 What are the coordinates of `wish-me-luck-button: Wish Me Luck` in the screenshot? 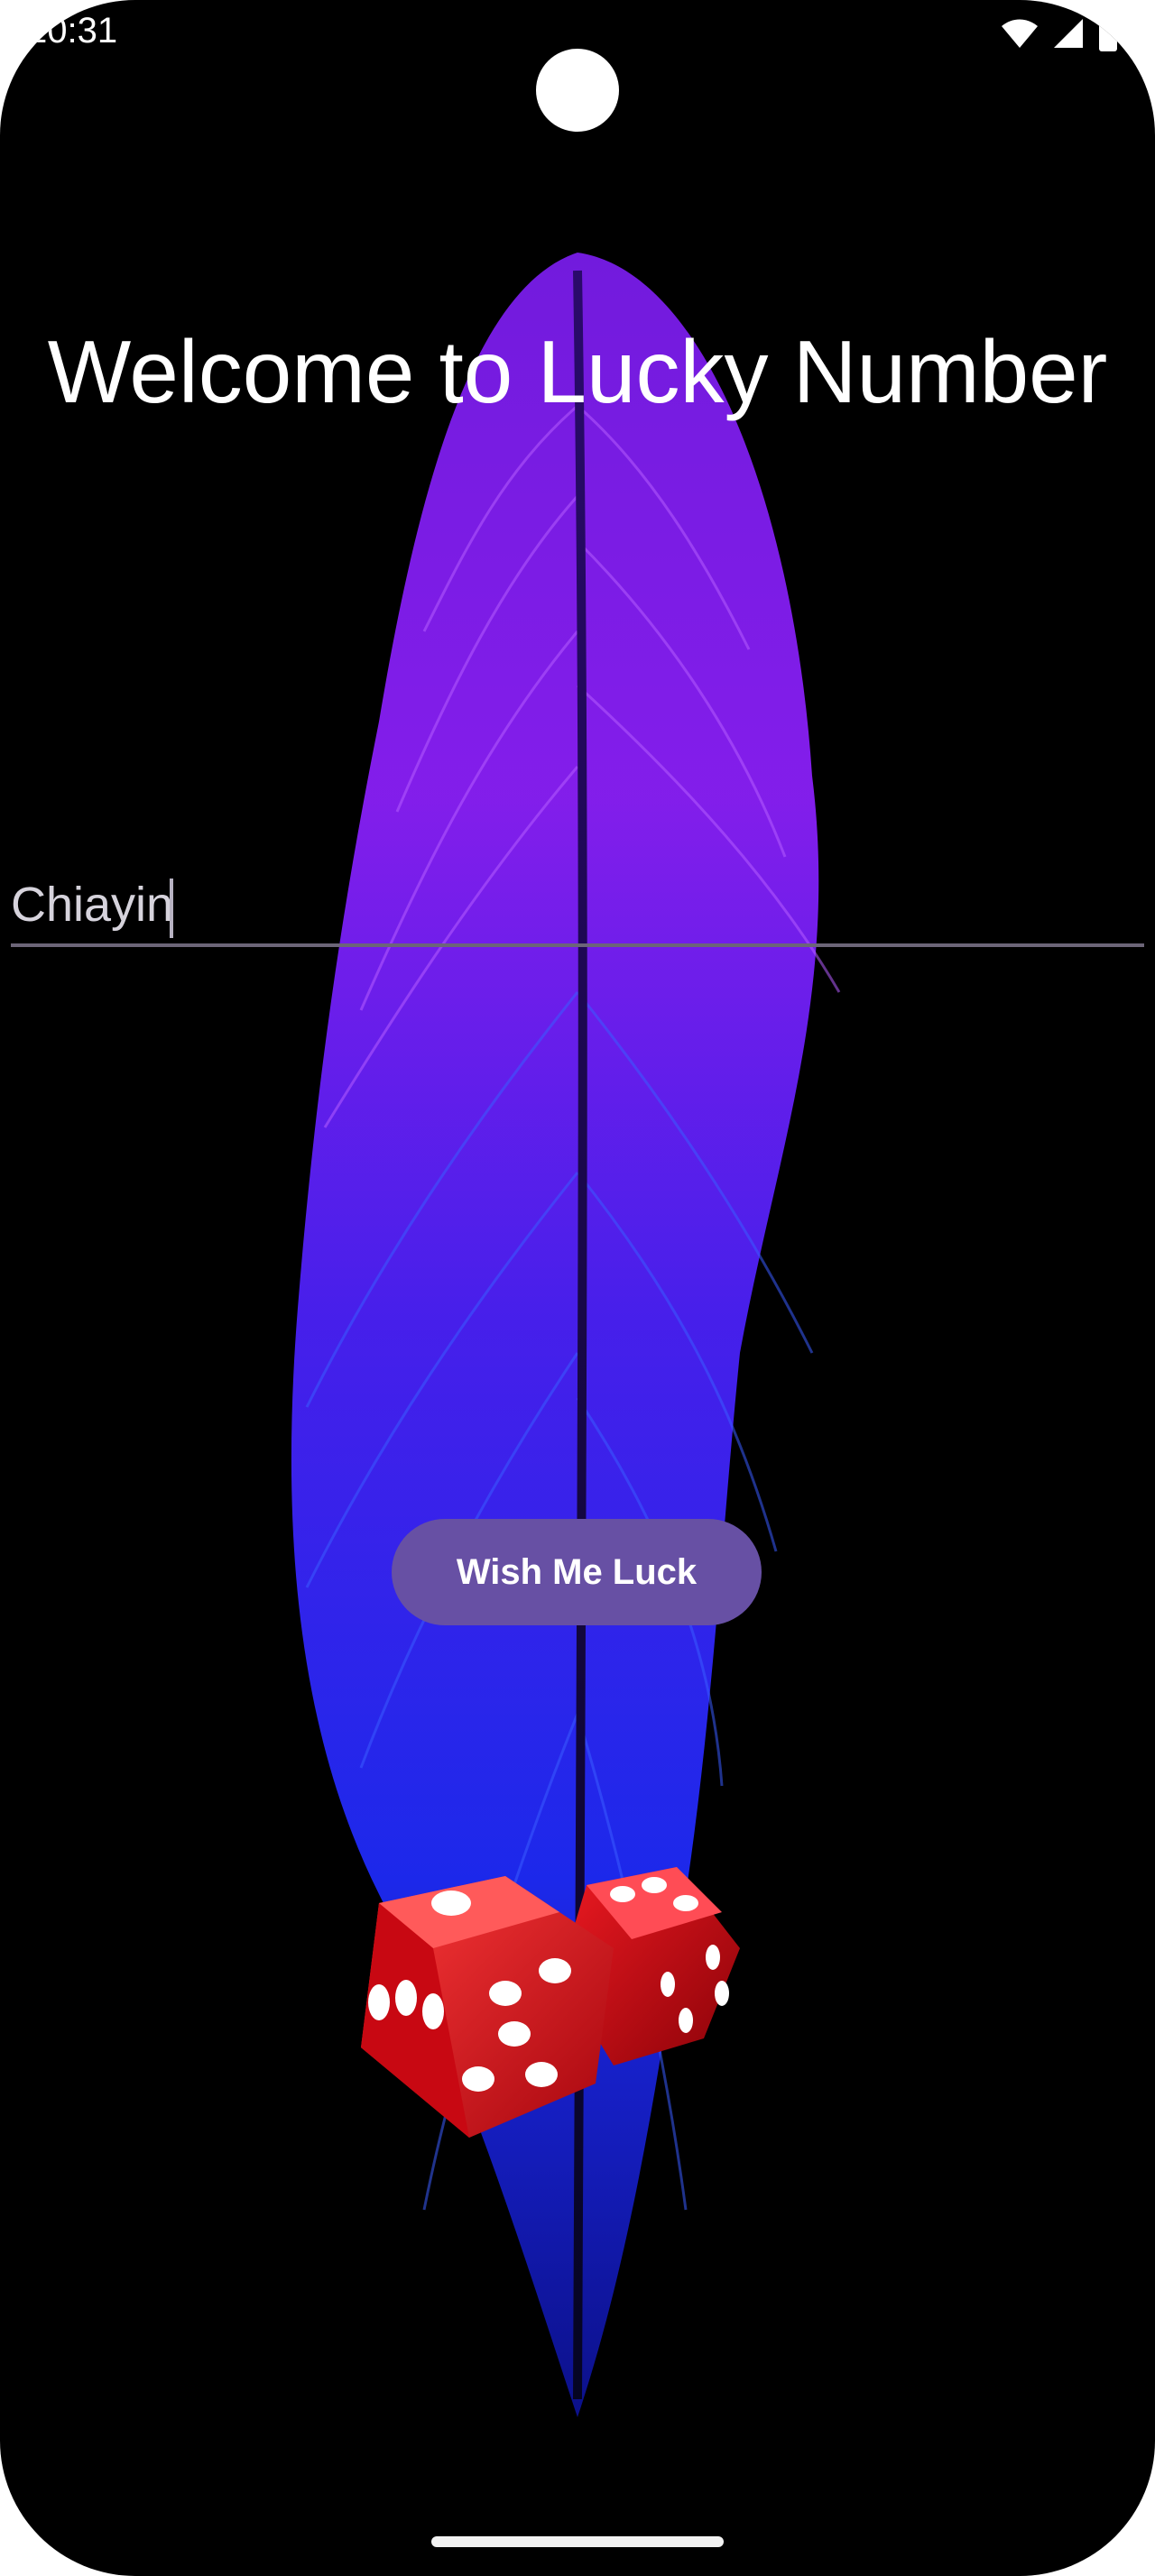 It's located at (577, 1572).